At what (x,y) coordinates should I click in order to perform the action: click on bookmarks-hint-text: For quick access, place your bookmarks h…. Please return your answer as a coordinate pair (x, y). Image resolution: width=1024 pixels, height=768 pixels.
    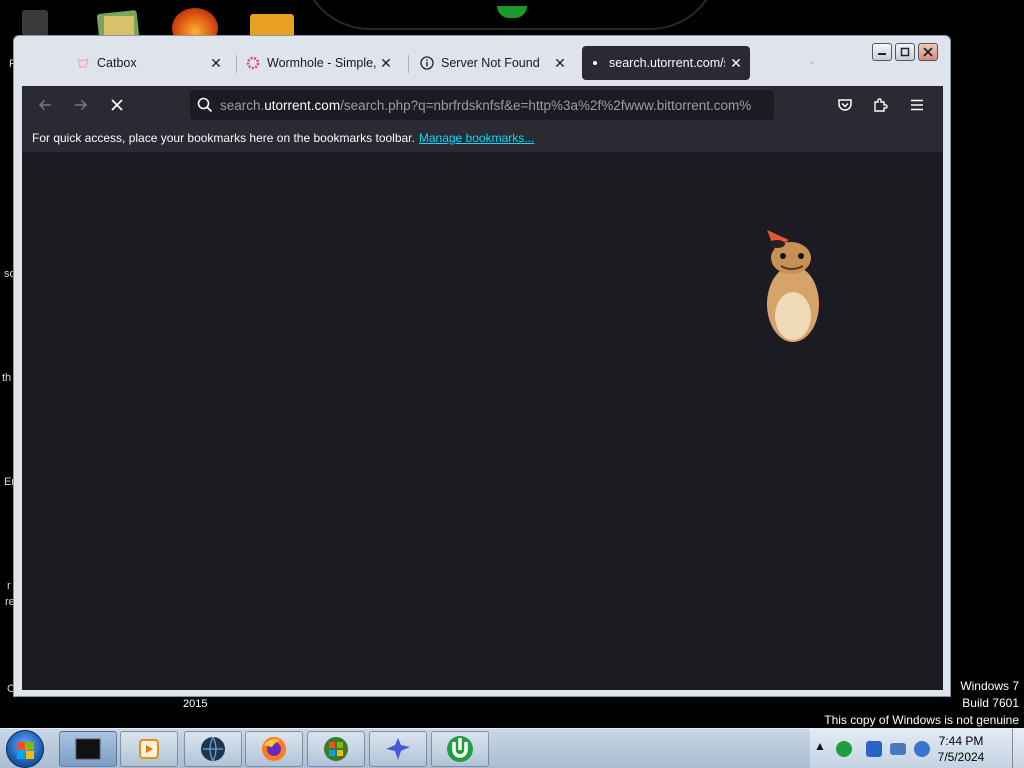
    Looking at the image, I should click on (223, 138).